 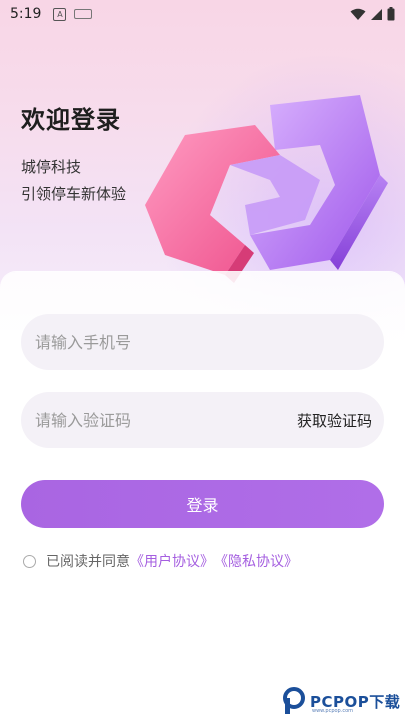 I want to click on status-right-icons, so click(x=372, y=14).